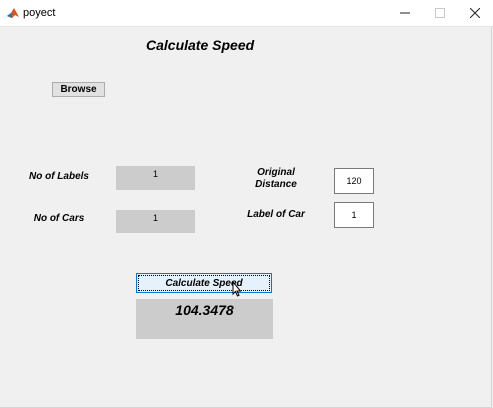  I want to click on original-distance-label-line2: Distance, so click(276, 184).